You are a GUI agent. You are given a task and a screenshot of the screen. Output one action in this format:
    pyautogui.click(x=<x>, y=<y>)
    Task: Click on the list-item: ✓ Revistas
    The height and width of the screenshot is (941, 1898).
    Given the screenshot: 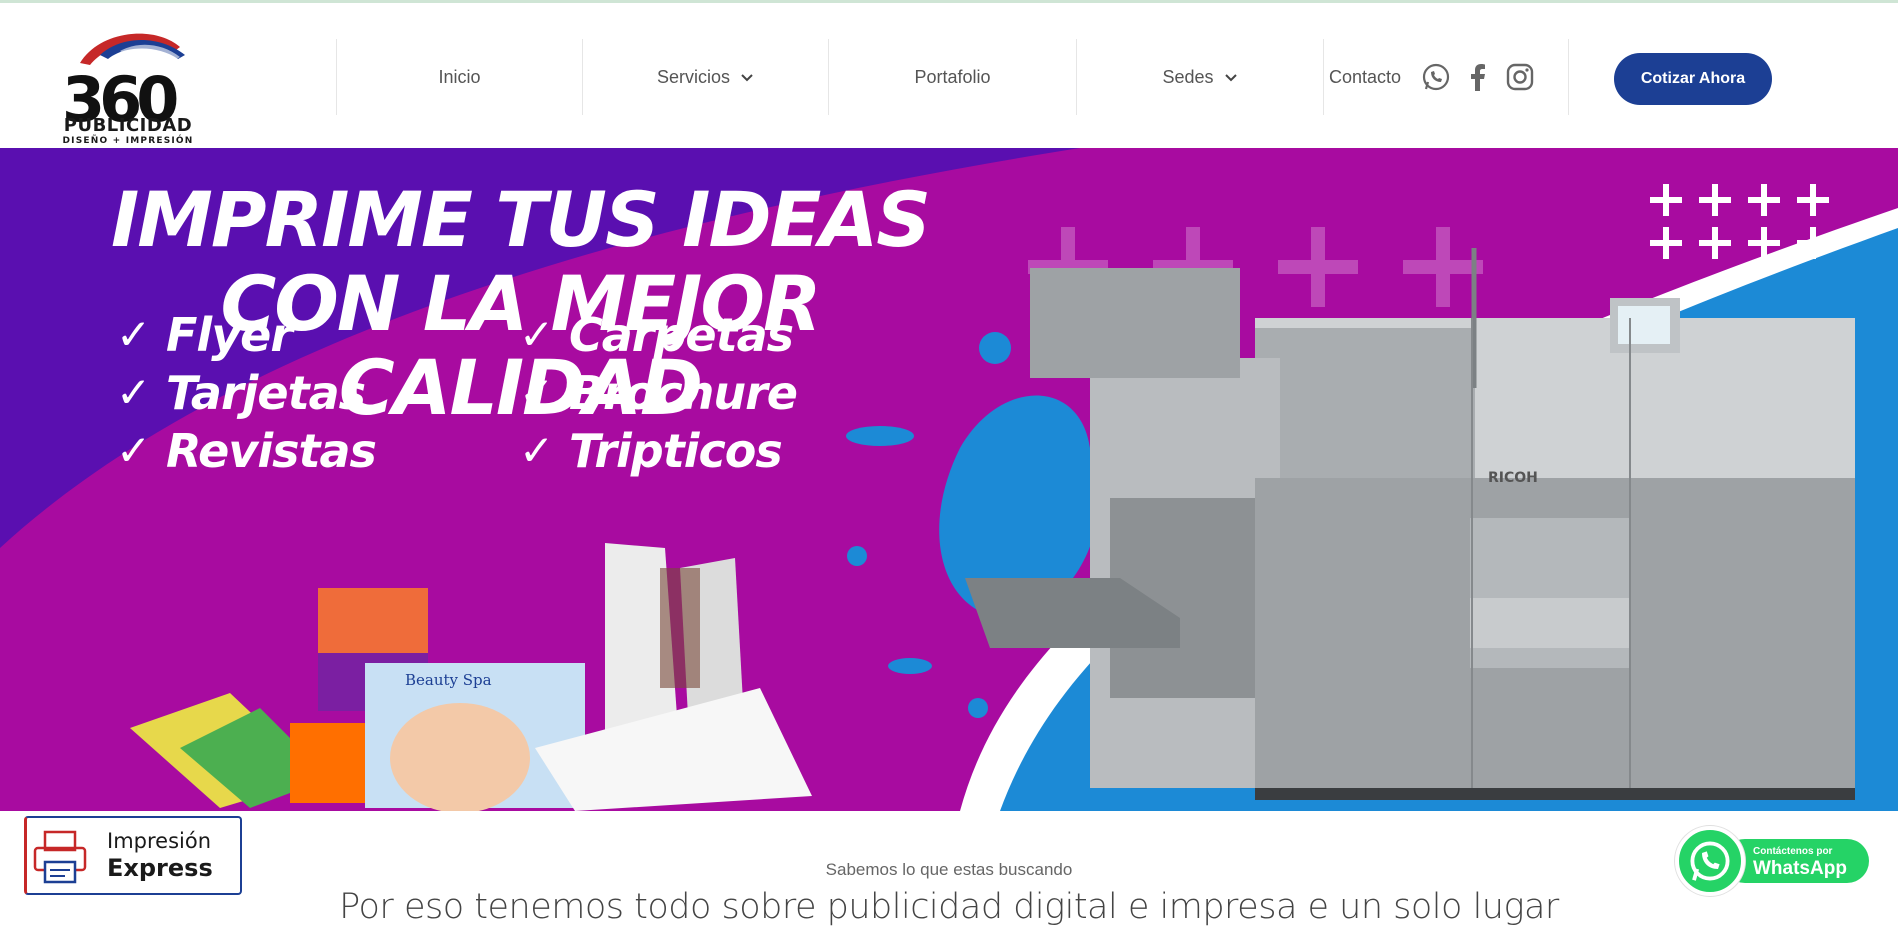 What is the action you would take?
    pyautogui.click(x=246, y=451)
    